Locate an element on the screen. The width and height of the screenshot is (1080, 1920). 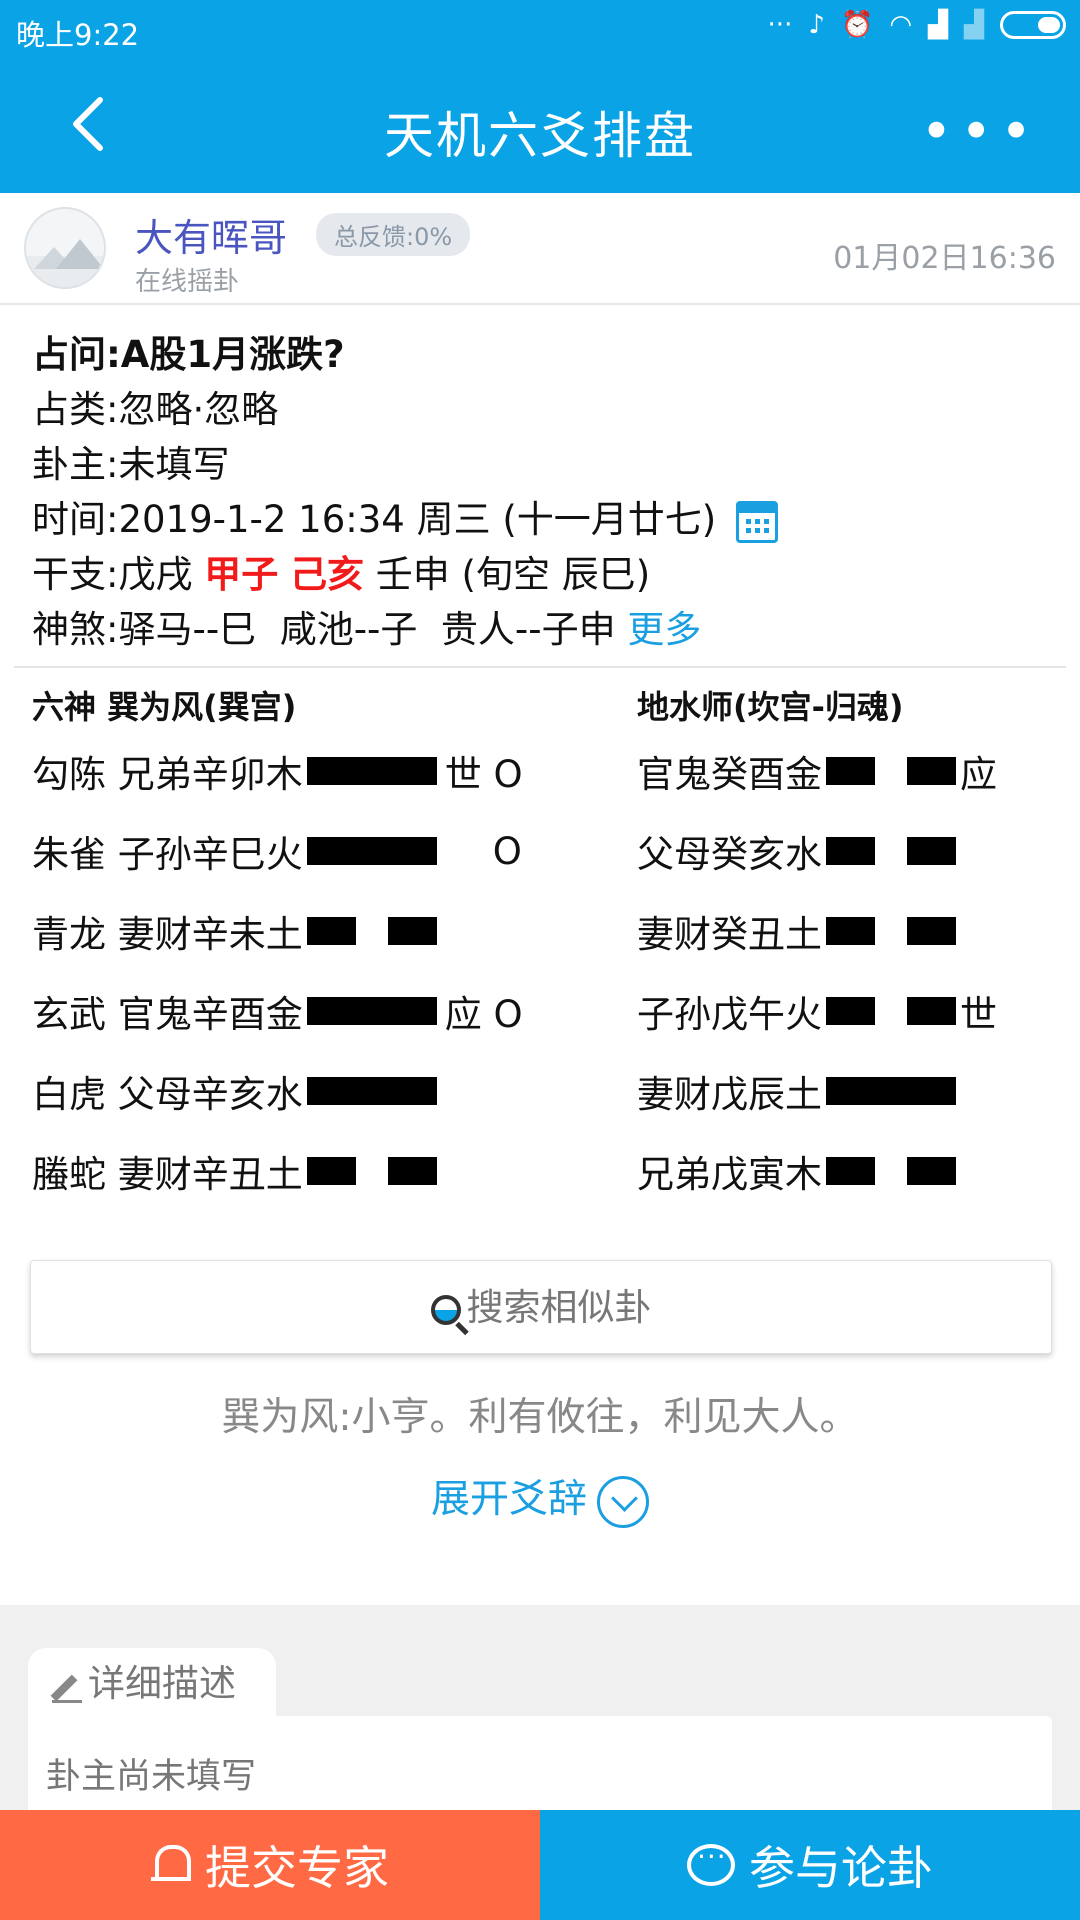
info-owner: 卦主:未填写 is located at coordinates (131, 464).